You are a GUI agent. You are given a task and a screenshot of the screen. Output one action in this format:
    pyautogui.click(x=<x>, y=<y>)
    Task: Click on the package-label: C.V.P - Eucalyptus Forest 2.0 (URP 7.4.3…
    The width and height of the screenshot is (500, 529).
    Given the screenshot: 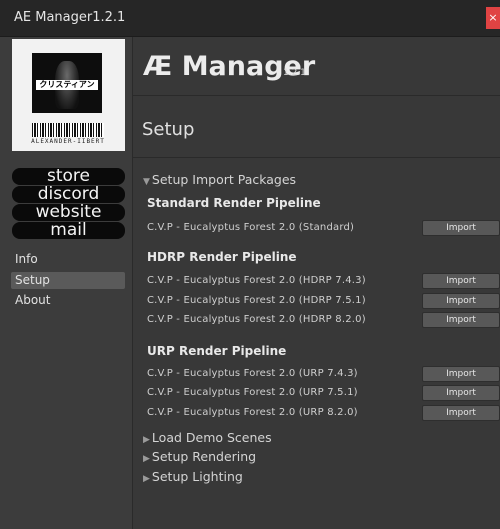 What is the action you would take?
    pyautogui.click(x=252, y=373)
    